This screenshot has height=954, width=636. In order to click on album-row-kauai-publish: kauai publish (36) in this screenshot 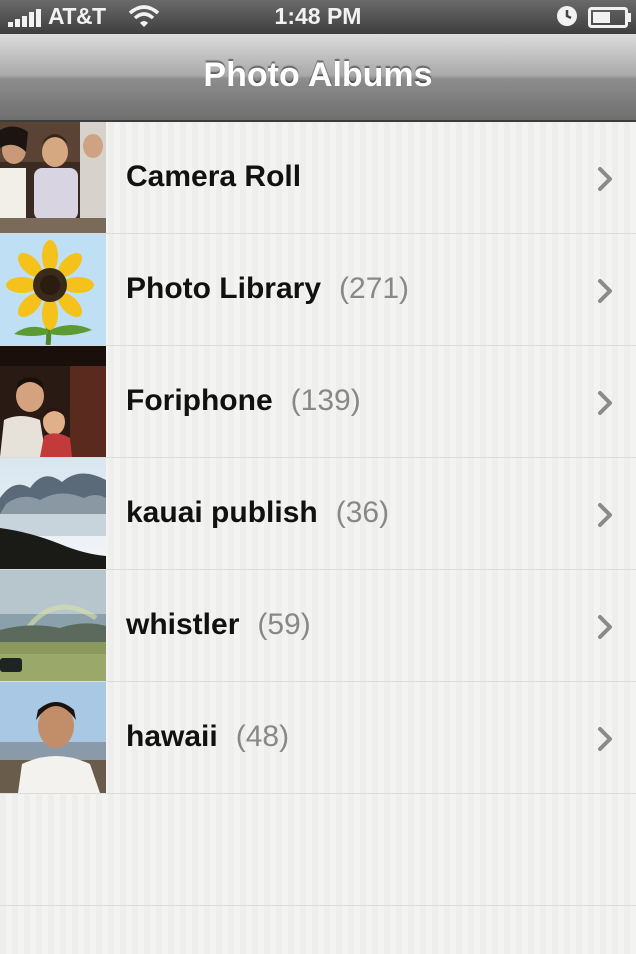, I will do `click(318, 514)`.